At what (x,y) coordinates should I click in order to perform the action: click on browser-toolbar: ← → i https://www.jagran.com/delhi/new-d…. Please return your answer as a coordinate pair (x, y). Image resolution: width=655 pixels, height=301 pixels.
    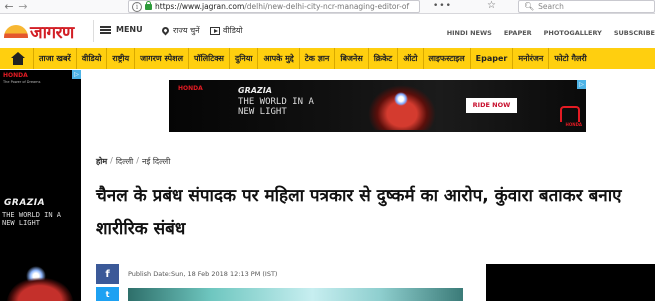
    Looking at the image, I should click on (327, 7).